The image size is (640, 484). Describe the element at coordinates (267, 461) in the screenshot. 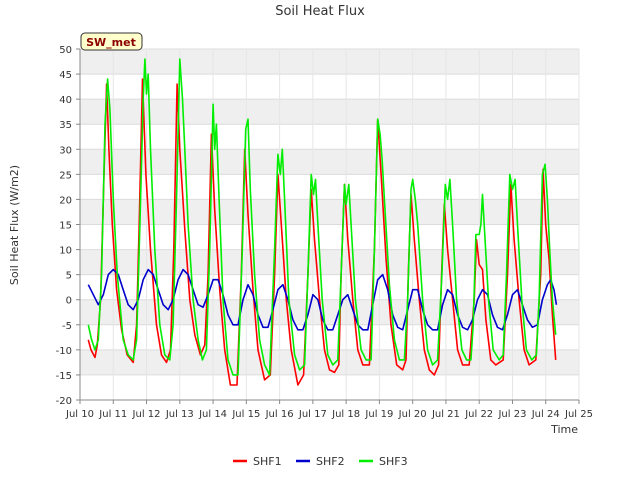

I see `legend-label-shf1: SHF1` at that location.